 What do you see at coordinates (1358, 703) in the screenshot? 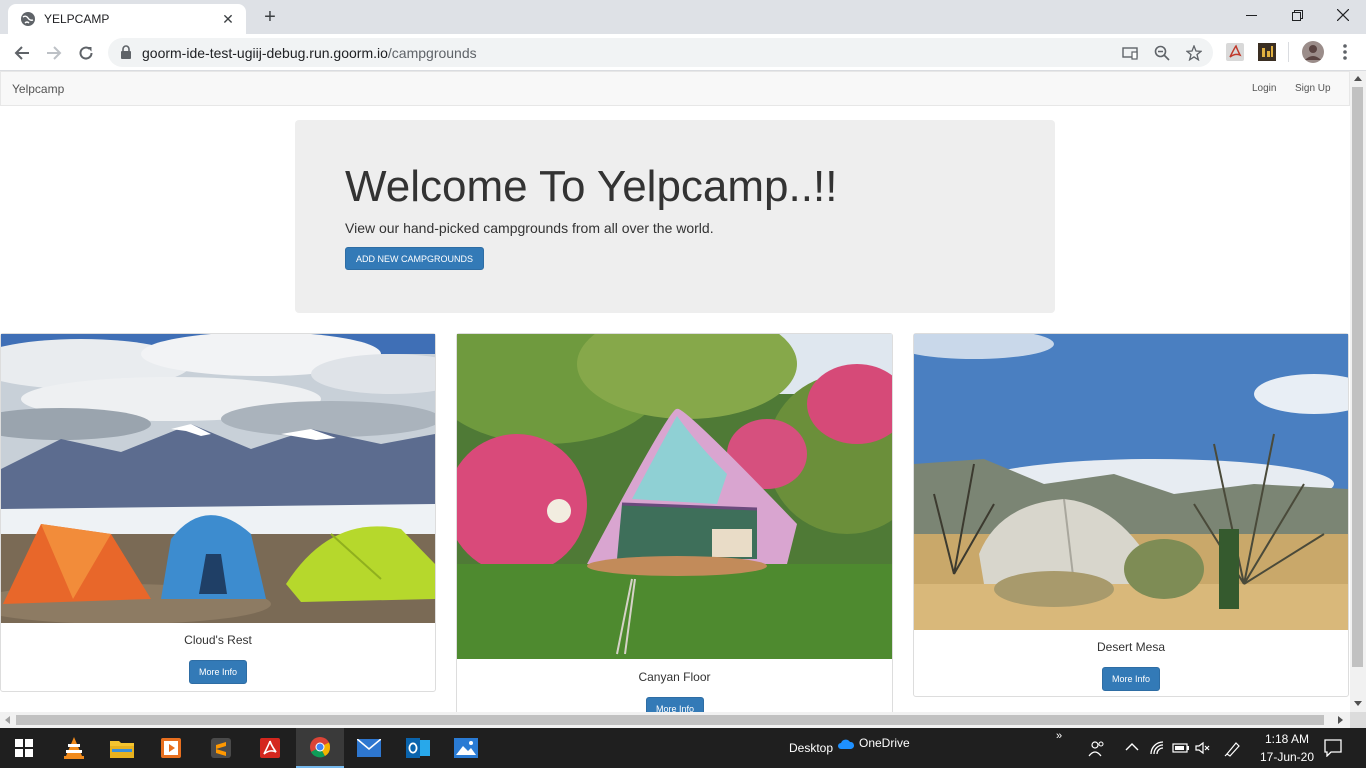
I see `scroll-down-icon` at bounding box center [1358, 703].